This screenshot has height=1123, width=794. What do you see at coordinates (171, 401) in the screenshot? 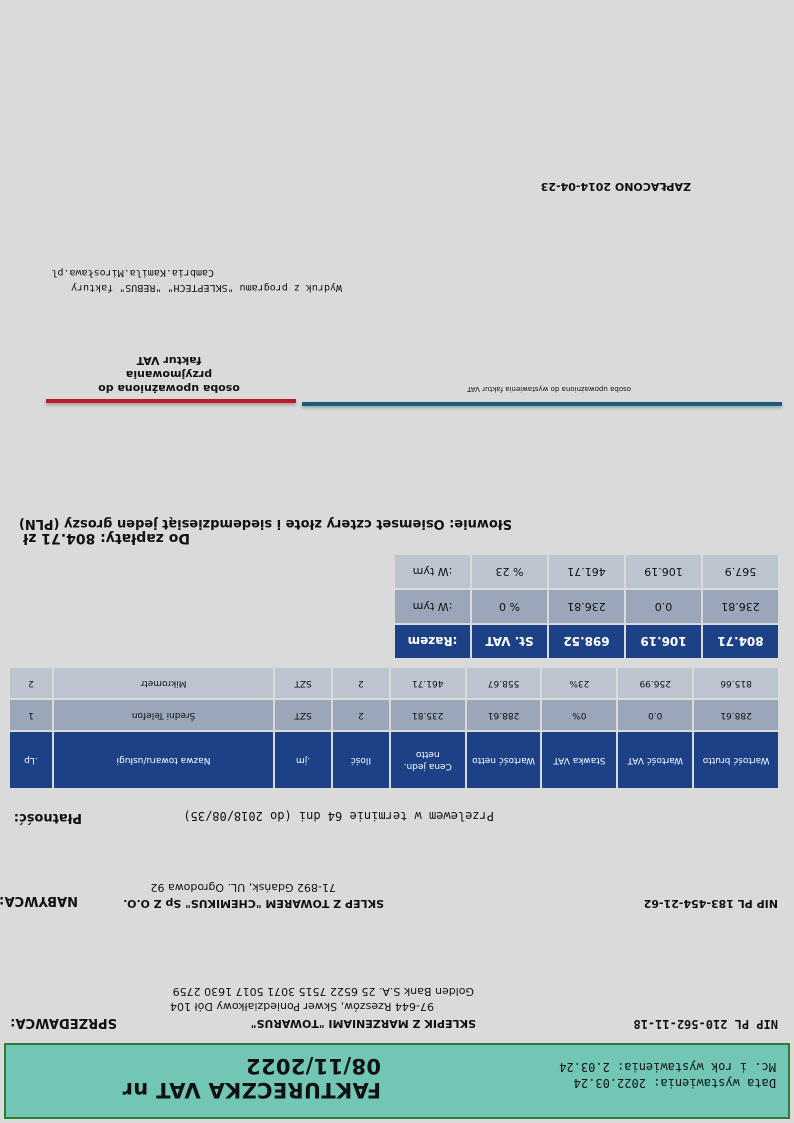
I see `receiver-signature-line` at bounding box center [171, 401].